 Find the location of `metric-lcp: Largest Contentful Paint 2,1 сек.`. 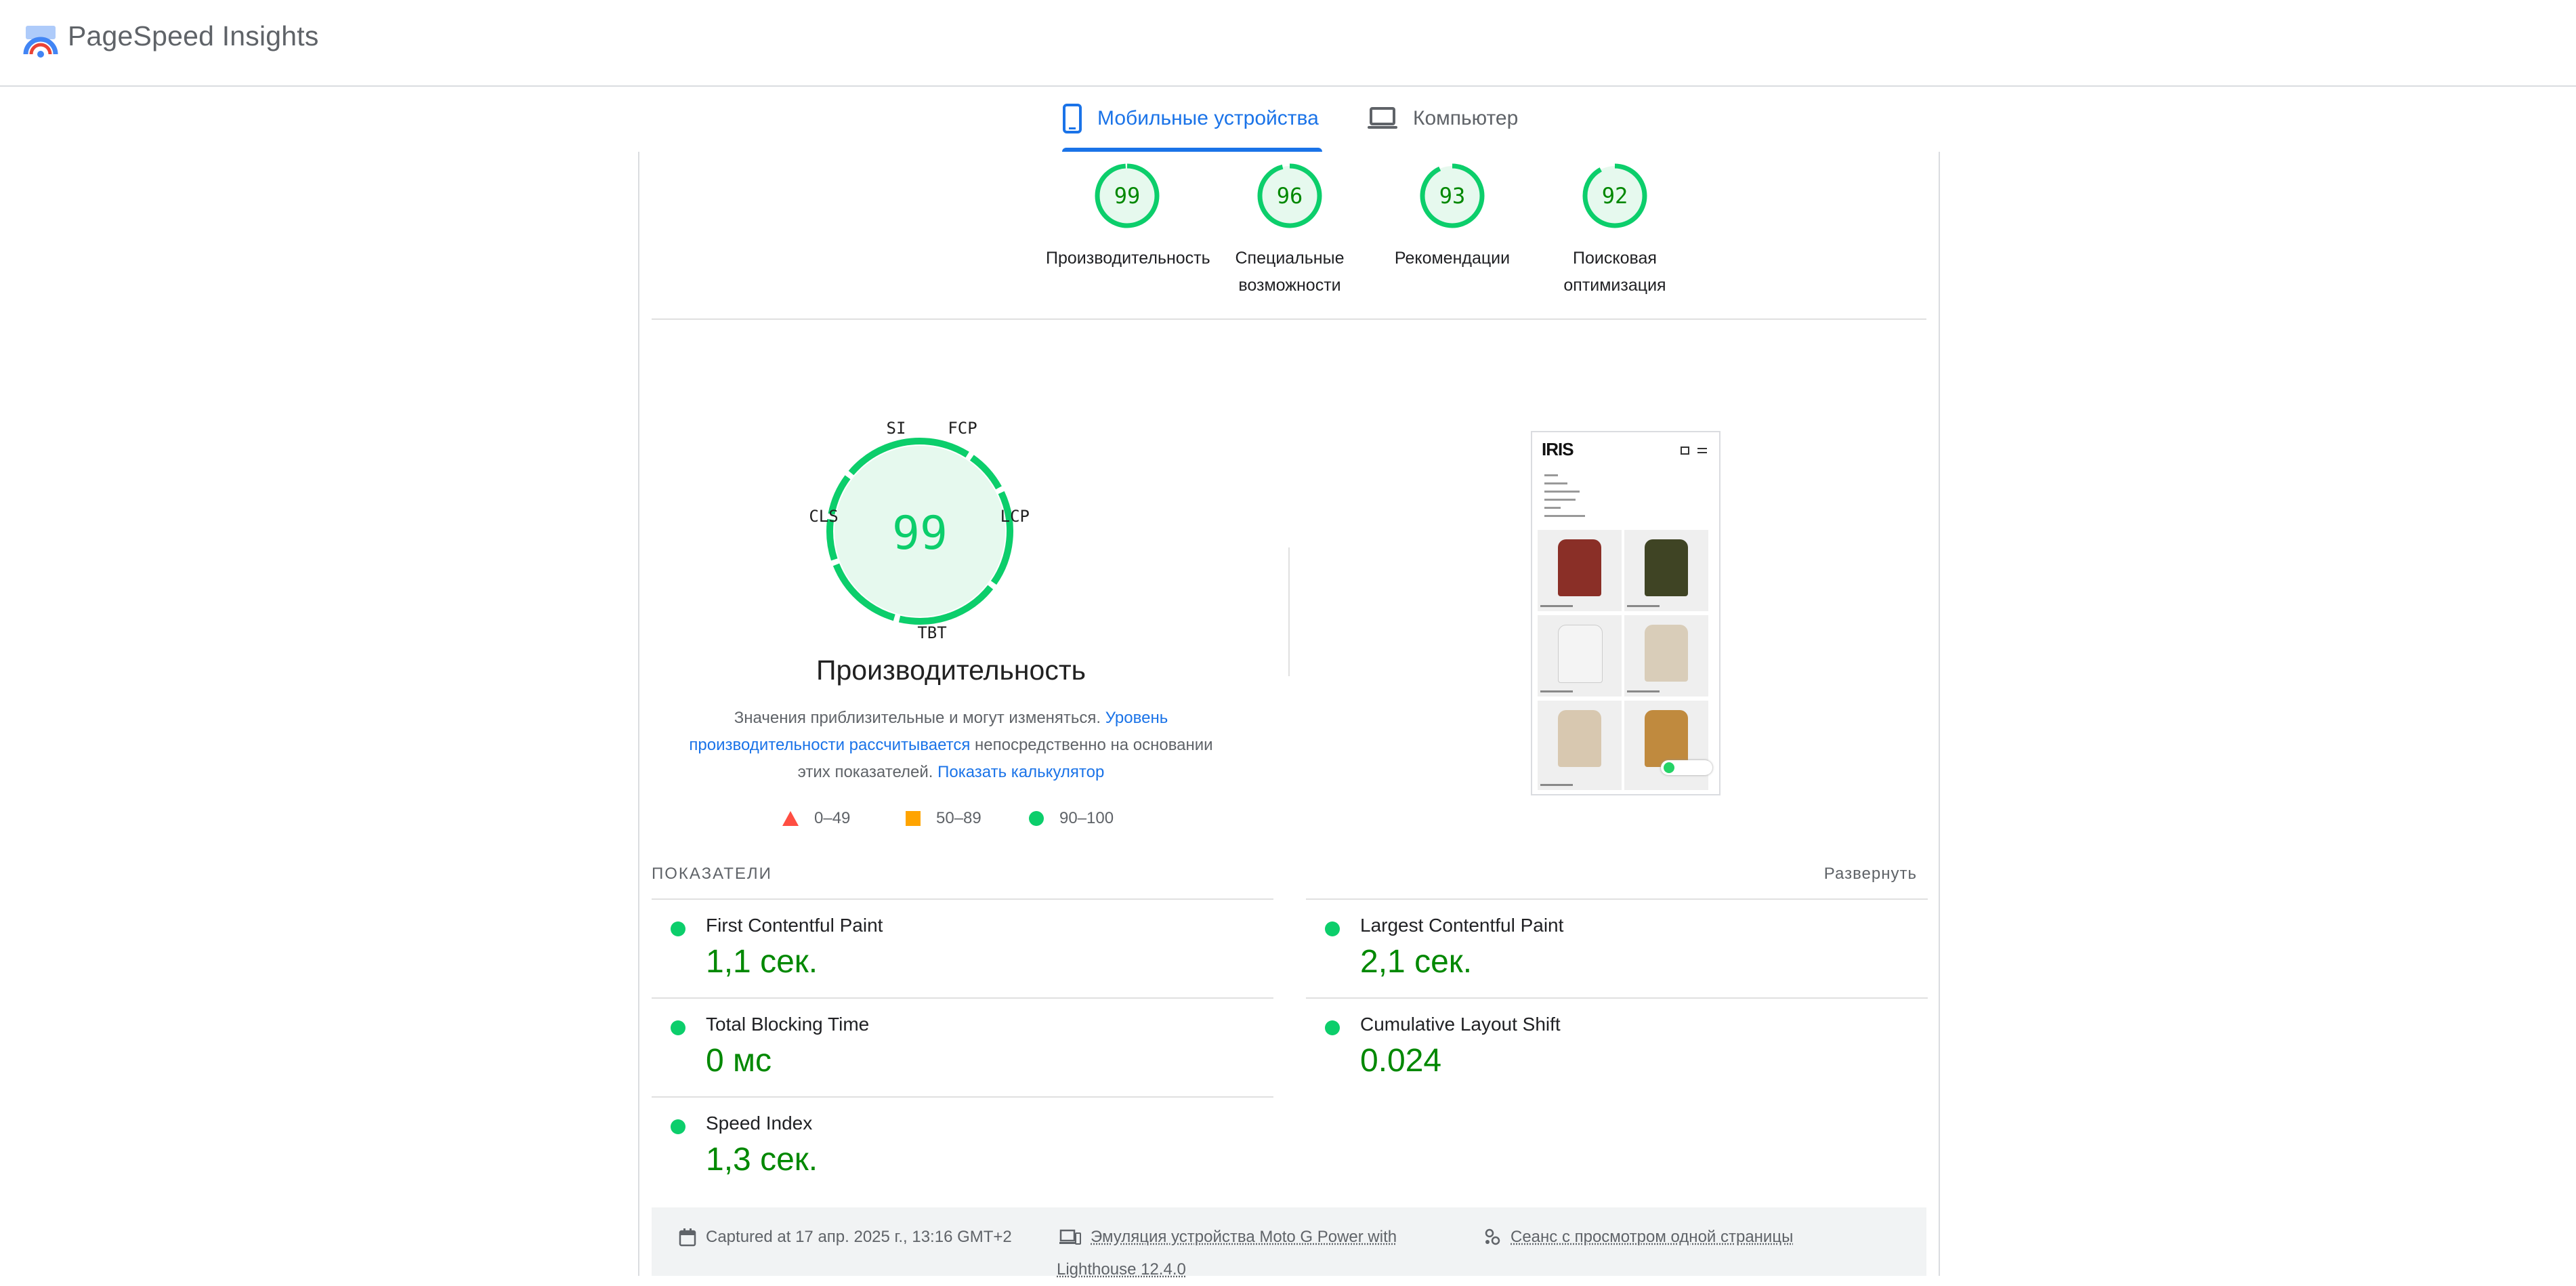

metric-lcp: Largest Contentful Paint 2,1 сек. is located at coordinates (1617, 948).